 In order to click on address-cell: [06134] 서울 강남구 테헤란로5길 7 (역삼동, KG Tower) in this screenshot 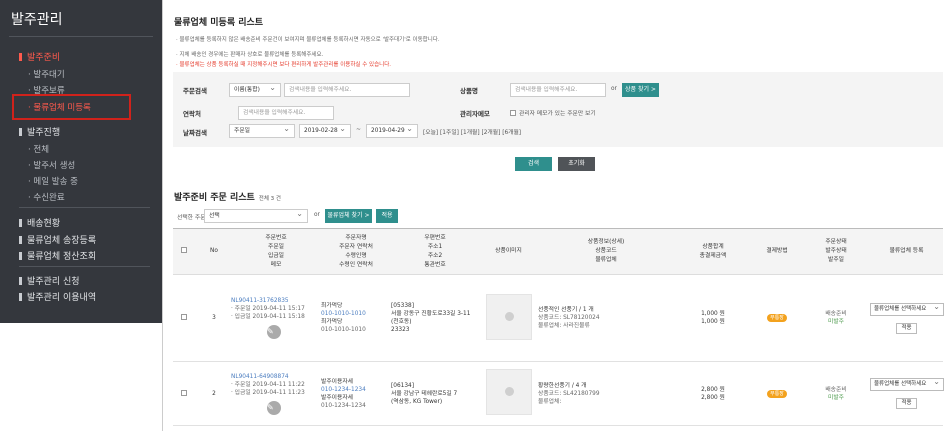, I will do `click(435, 393)`.